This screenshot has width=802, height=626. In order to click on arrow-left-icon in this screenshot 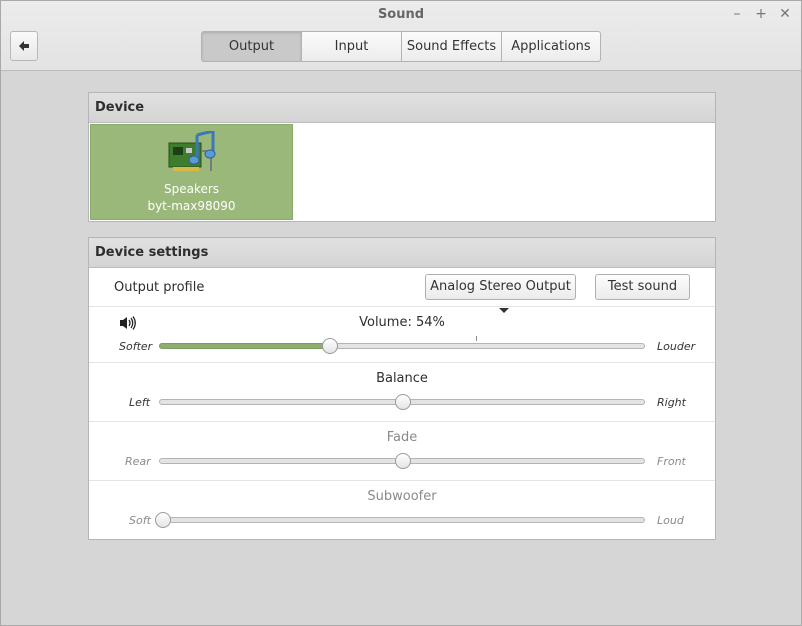, I will do `click(24, 46)`.